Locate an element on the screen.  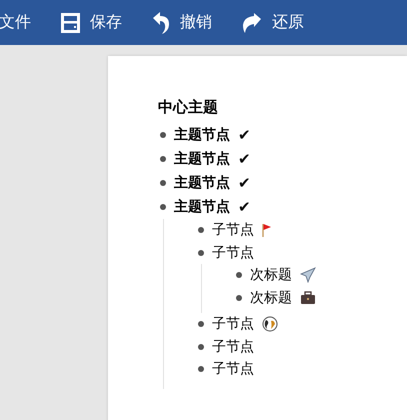
toolbar-button: 保存 is located at coordinates (91, 22).